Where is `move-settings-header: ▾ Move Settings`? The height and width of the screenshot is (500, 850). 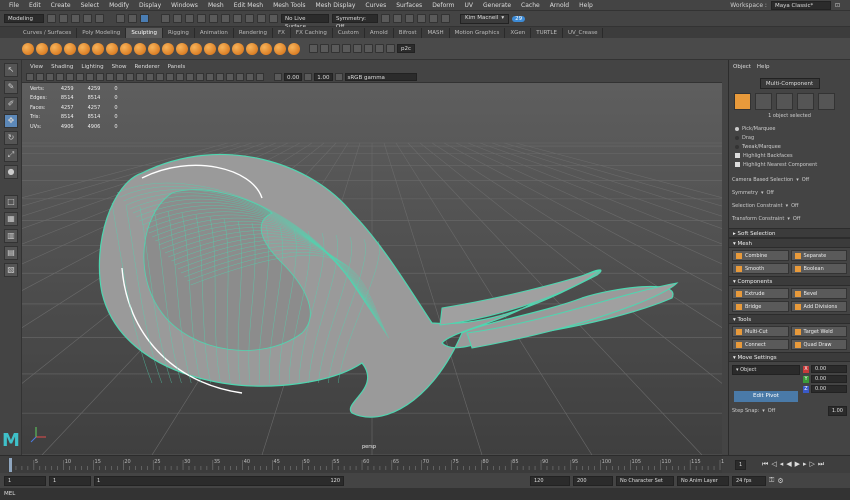
move-settings-header: ▾ Move Settings is located at coordinates (789, 357).